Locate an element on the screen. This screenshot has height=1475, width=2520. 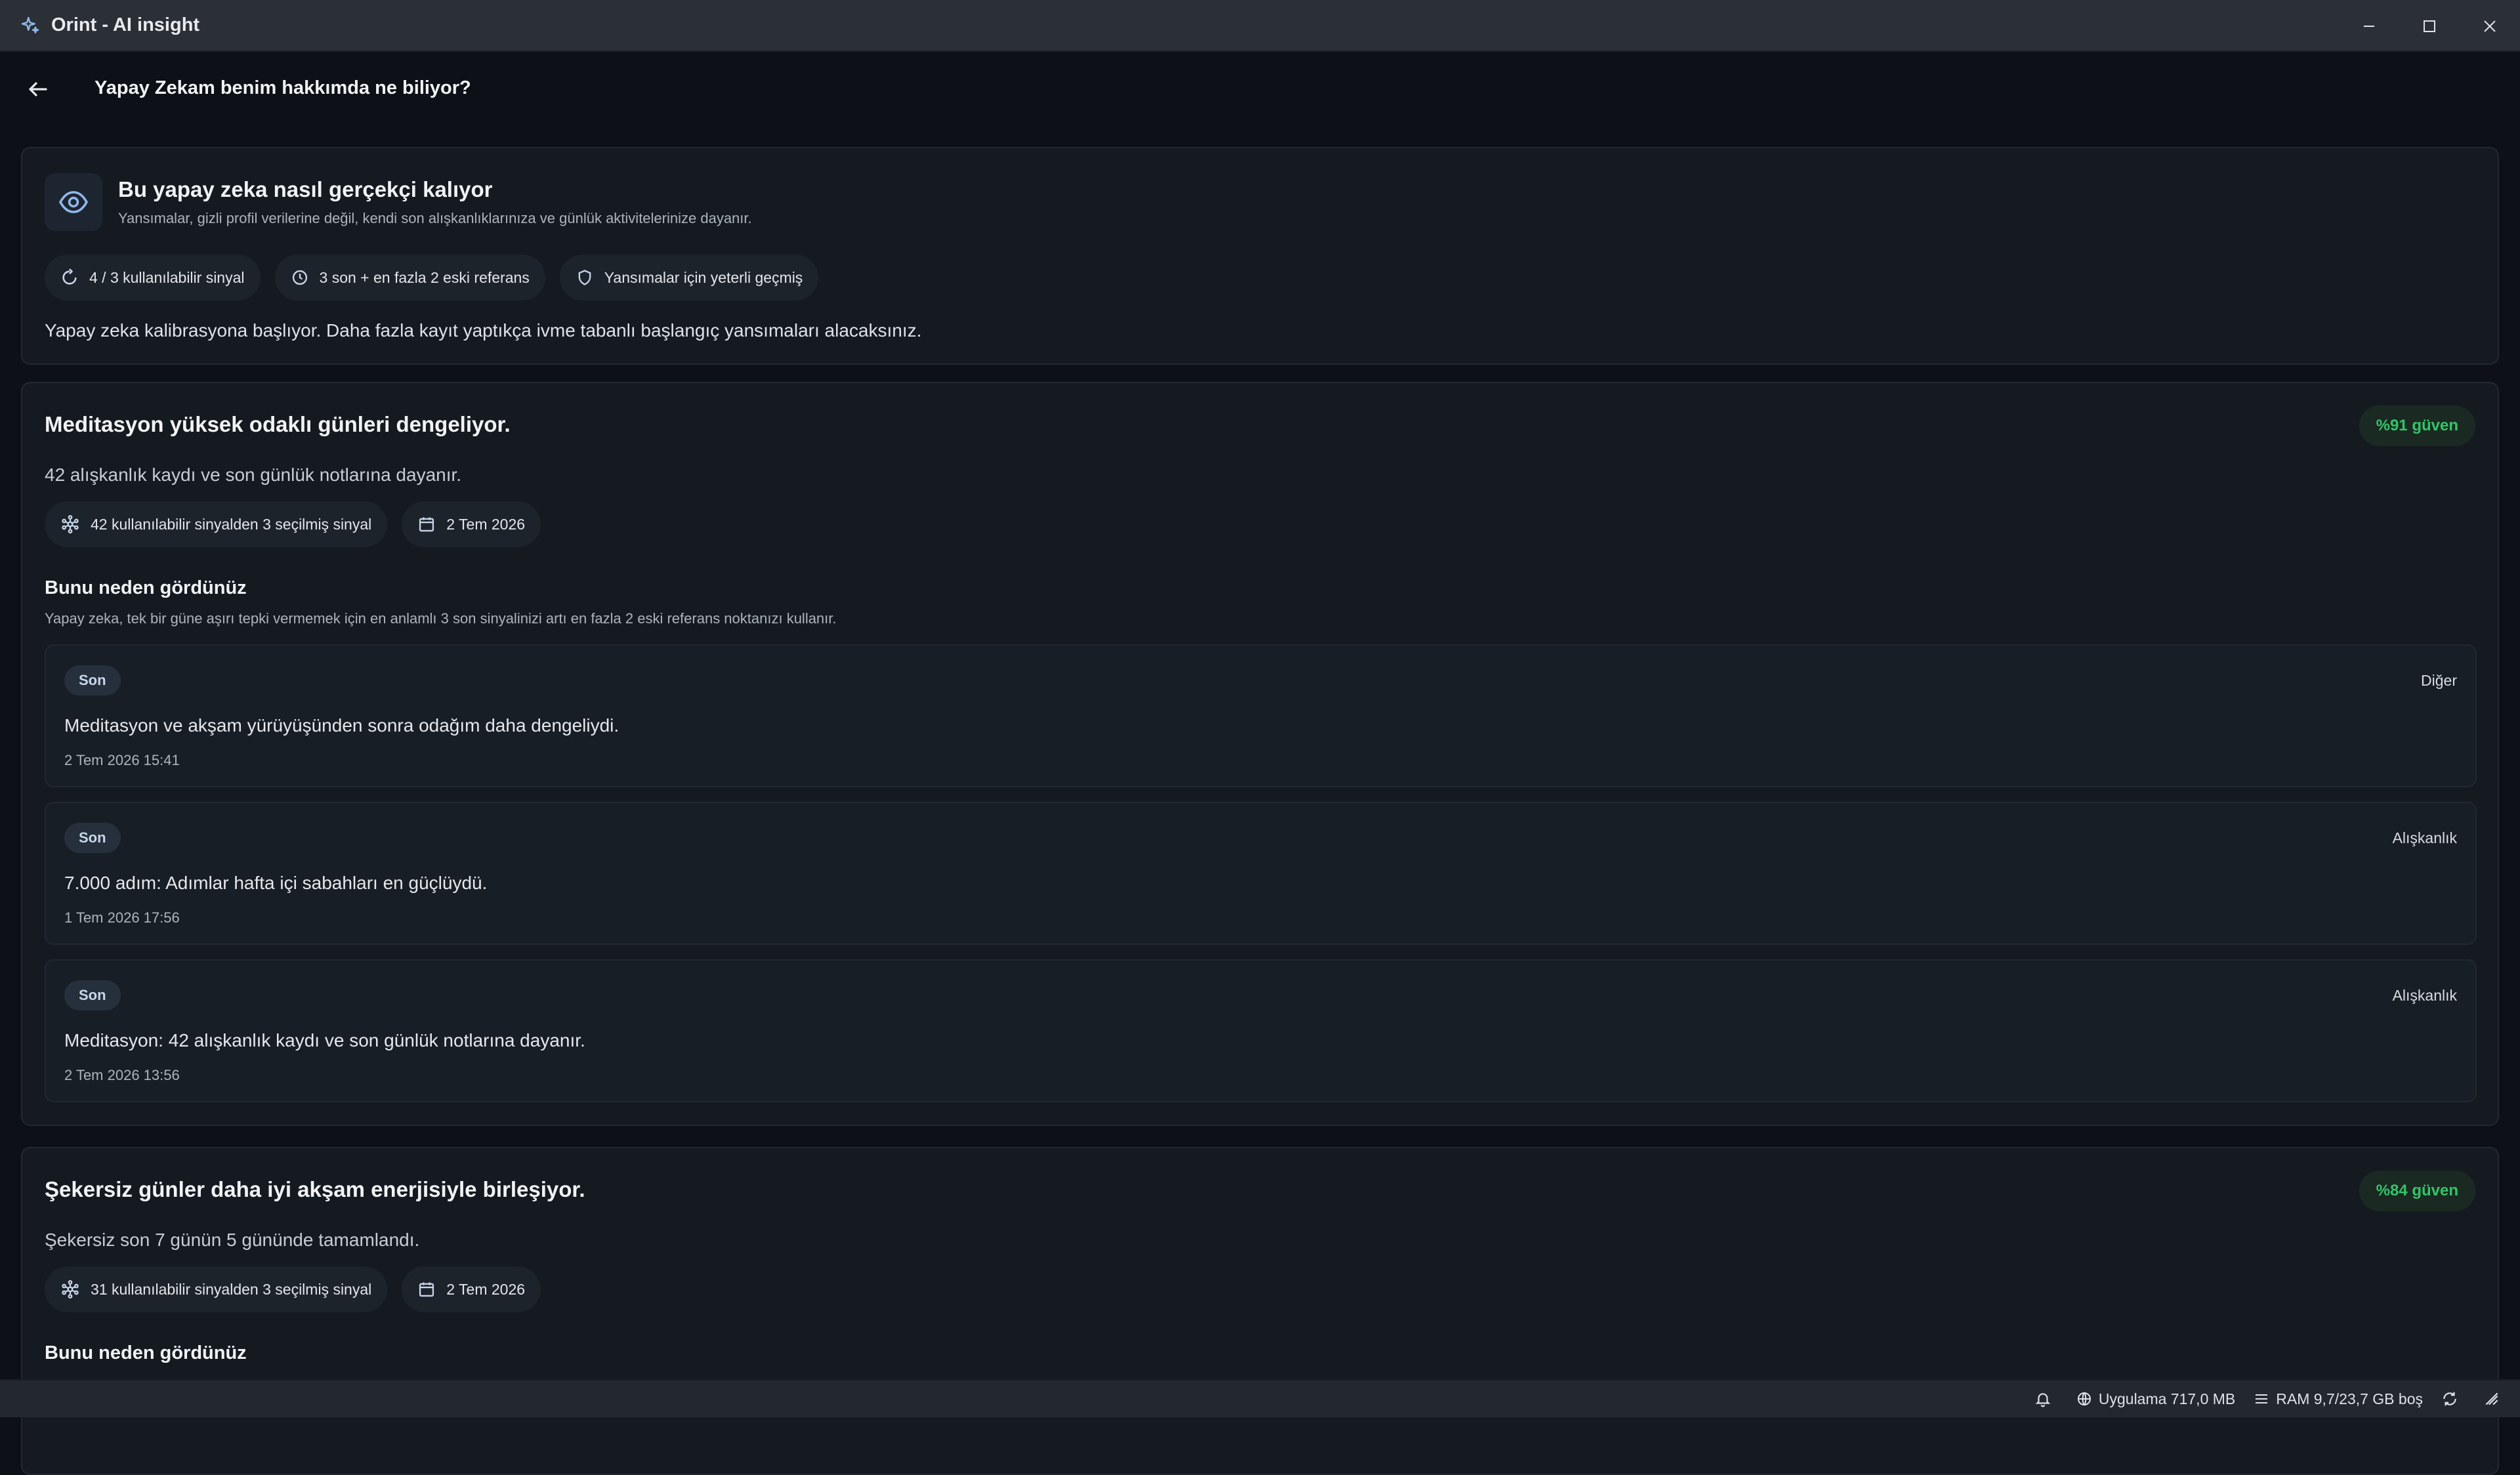
bell-icon is located at coordinates (2043, 1400).